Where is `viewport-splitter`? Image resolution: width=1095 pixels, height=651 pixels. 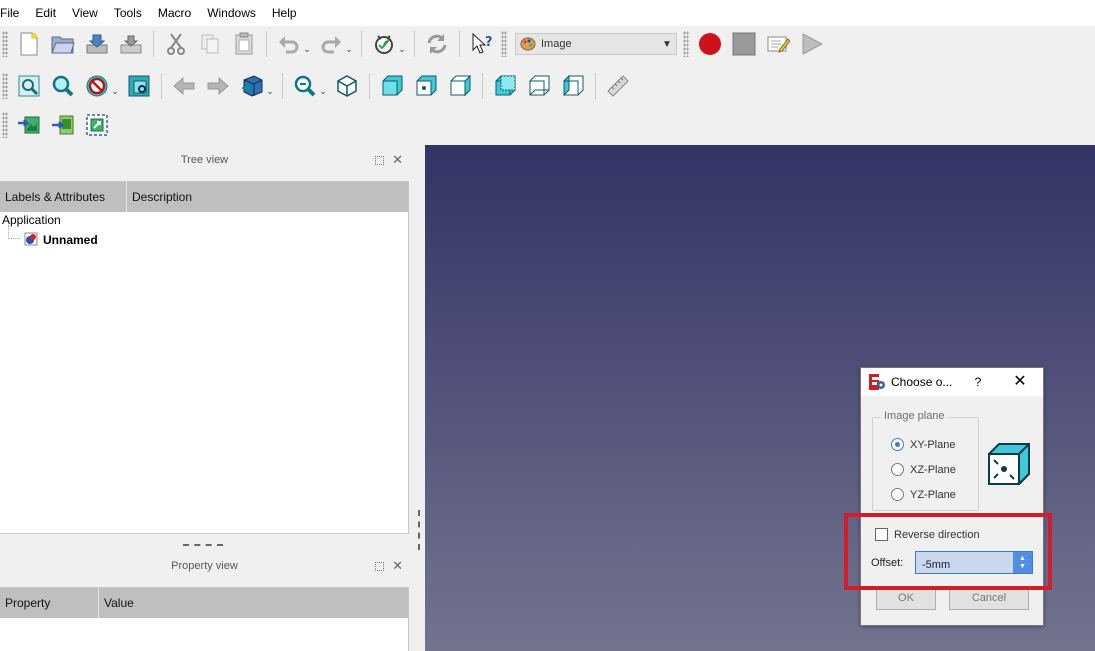
viewport-splitter is located at coordinates (419, 530).